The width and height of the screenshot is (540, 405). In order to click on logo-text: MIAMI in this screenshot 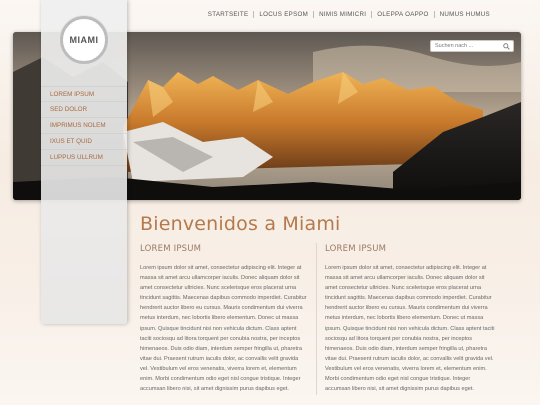, I will do `click(84, 40)`.